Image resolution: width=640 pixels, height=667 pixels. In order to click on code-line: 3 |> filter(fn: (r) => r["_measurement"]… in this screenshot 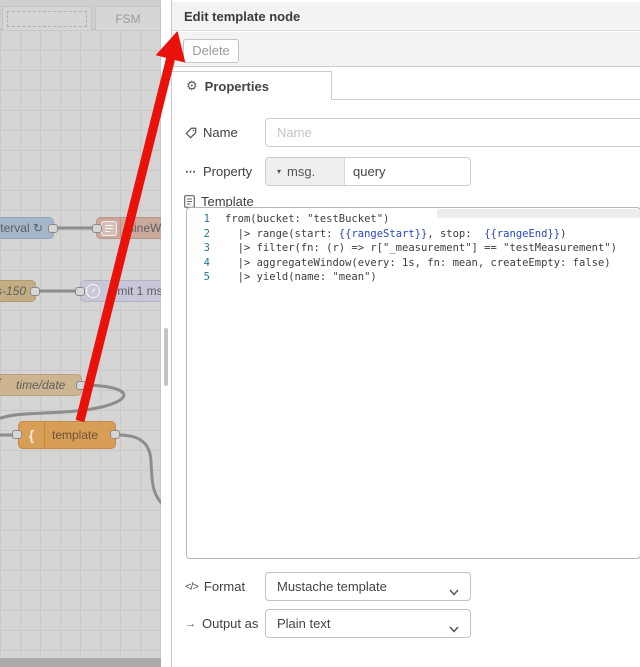, I will do `click(410, 248)`.